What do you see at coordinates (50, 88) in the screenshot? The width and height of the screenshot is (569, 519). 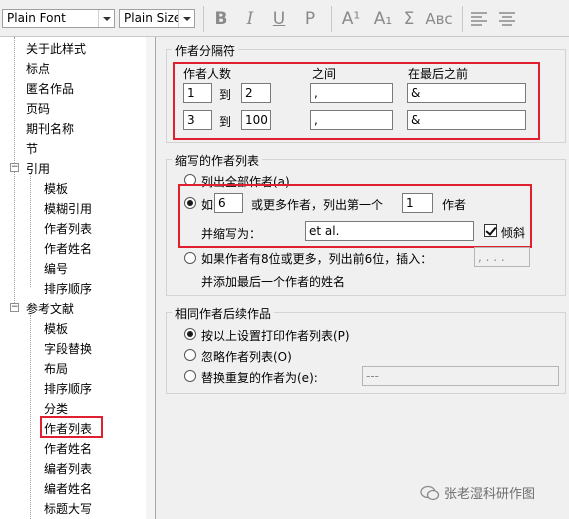 I see `tree-item-anonymous: 匿名作品` at bounding box center [50, 88].